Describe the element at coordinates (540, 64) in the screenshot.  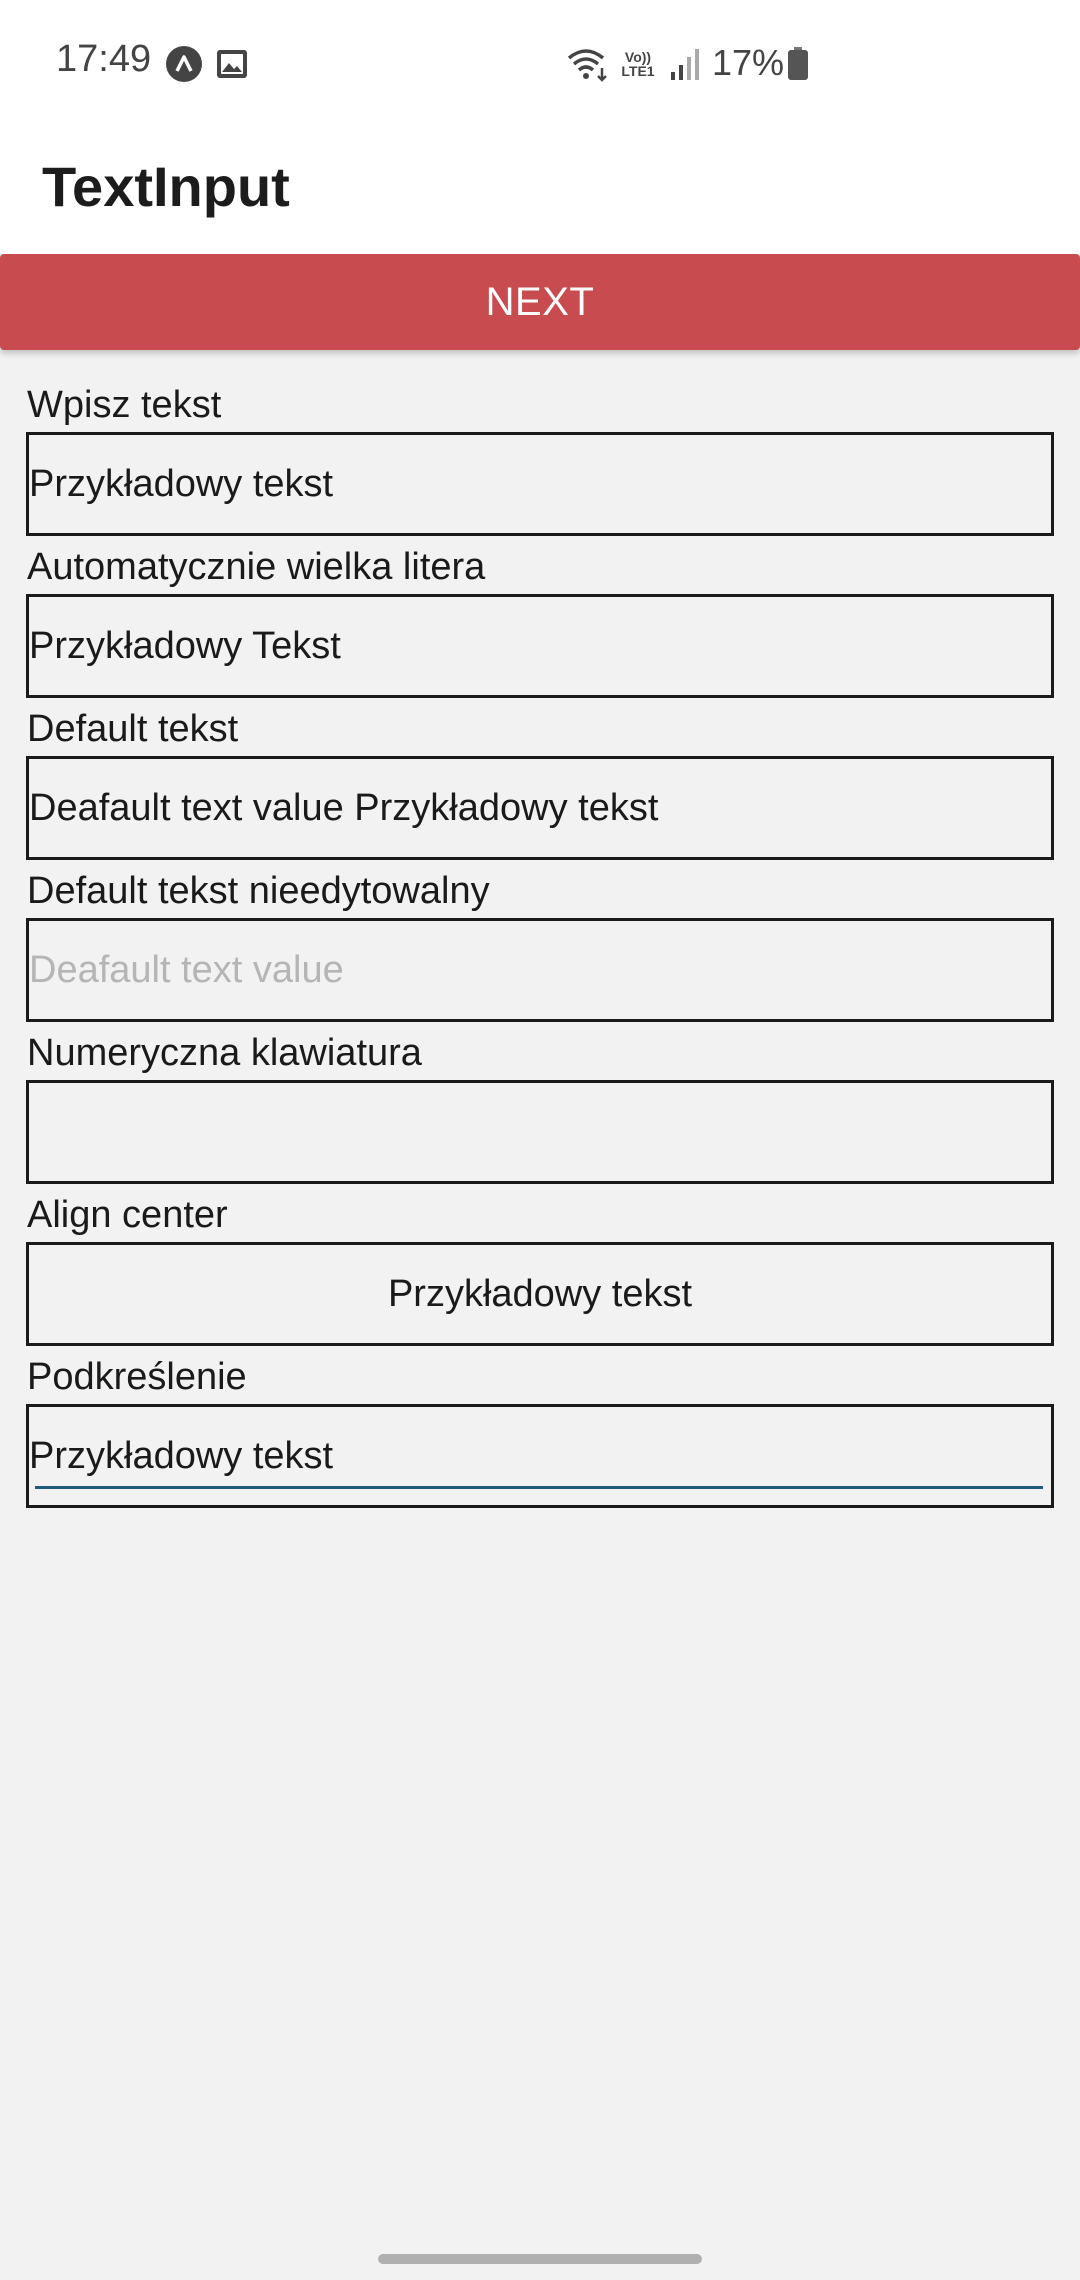
I see `status-bar: 17:49 Vo)) LTE1 17%` at that location.